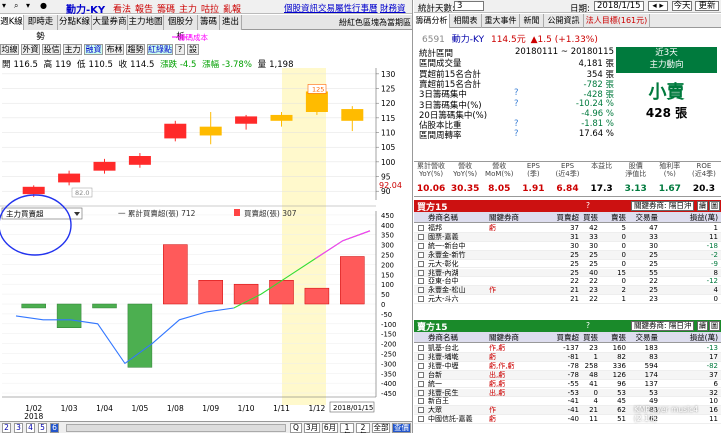  I want to click on table-row: 兆豐-內湖 25 40 15 55 8, so click(567, 273).